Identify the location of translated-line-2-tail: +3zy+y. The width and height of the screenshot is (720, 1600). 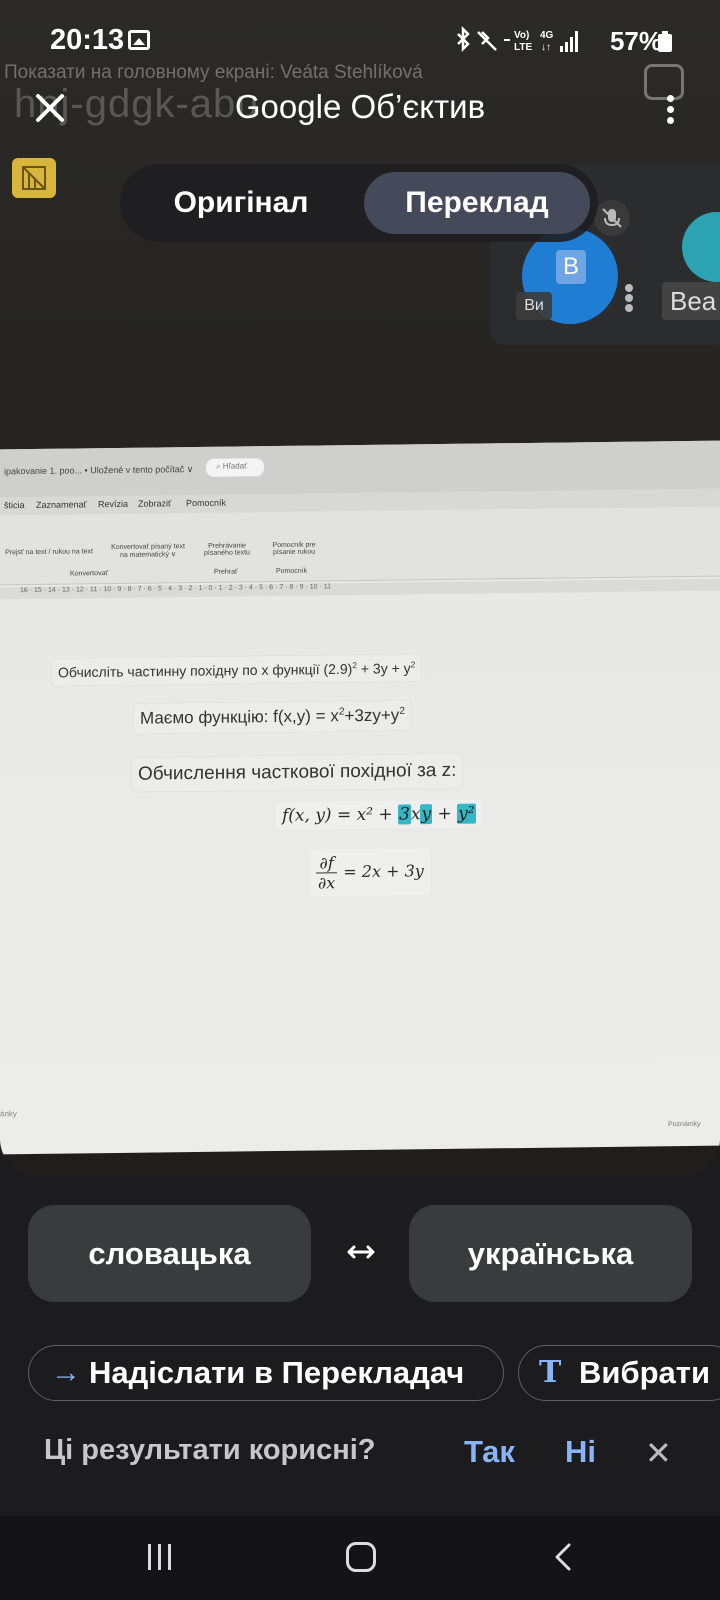
(372, 715).